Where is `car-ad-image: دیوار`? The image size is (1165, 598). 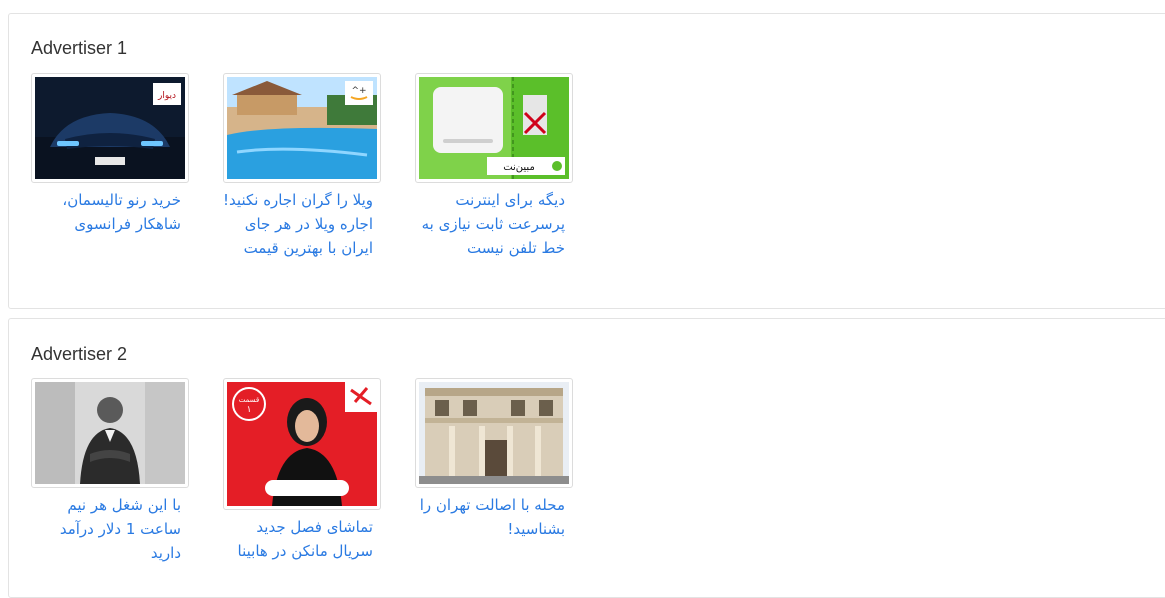
car-ad-image: دیوار is located at coordinates (110, 128).